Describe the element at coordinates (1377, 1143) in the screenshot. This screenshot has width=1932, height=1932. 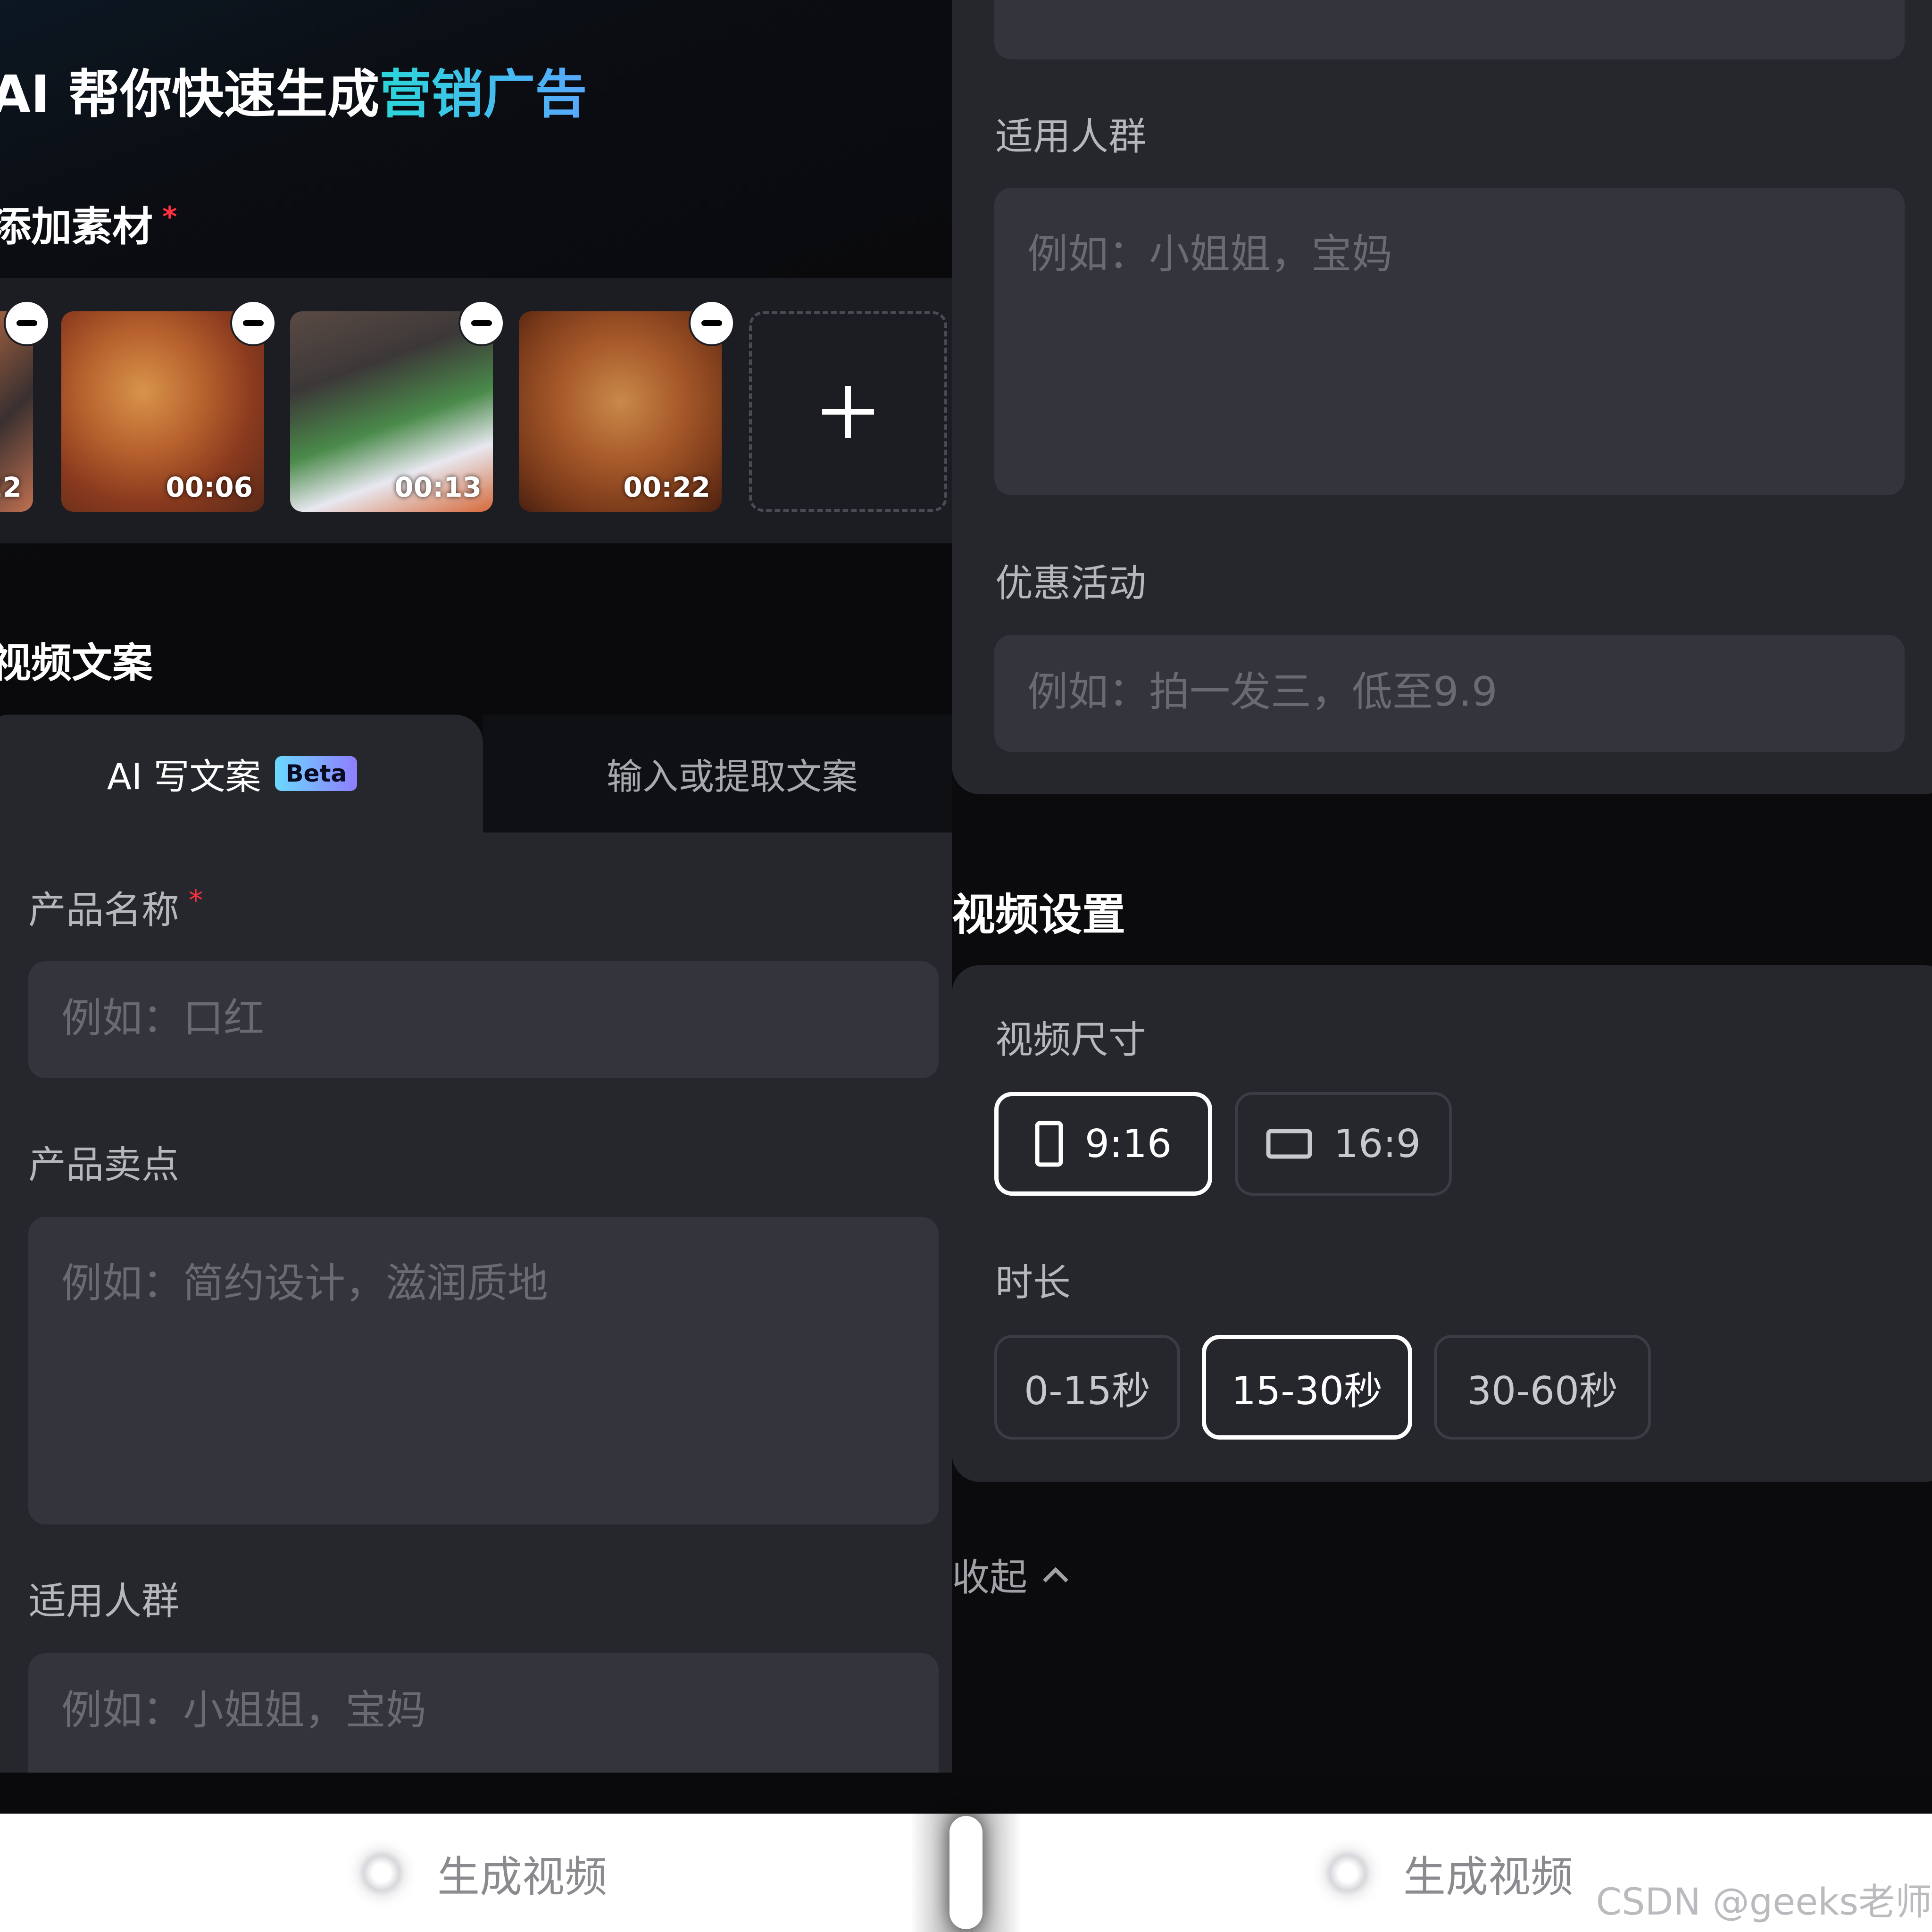
I see `size-label: 16:9` at that location.